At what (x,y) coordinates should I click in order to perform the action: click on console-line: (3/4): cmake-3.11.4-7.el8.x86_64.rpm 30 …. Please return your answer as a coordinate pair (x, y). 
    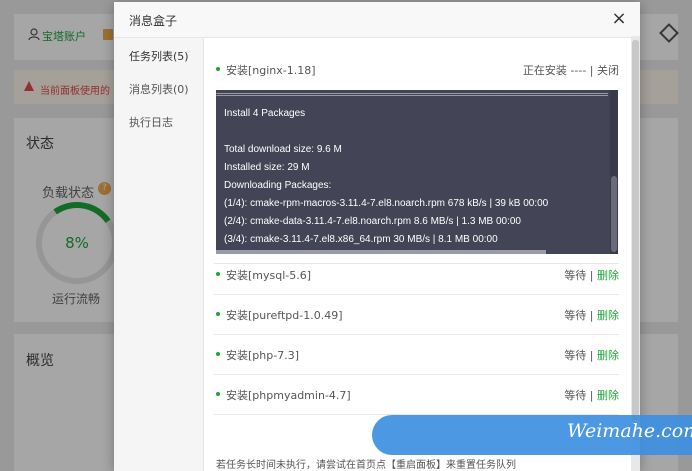
    Looking at the image, I should click on (361, 239).